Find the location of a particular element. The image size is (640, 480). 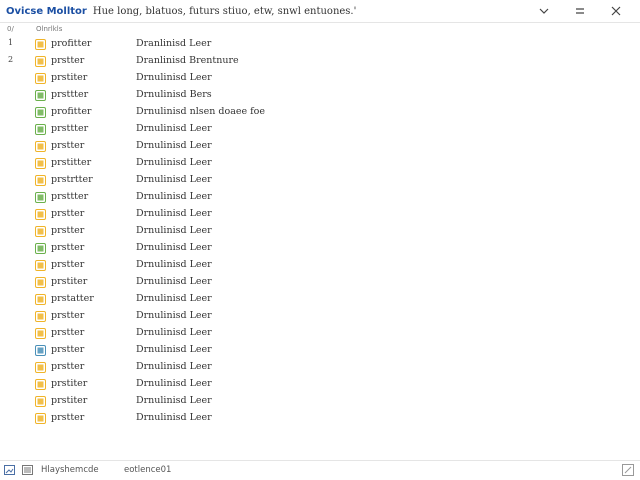

list-item: prstrtter Drnulinisd Leer is located at coordinates (320, 180).